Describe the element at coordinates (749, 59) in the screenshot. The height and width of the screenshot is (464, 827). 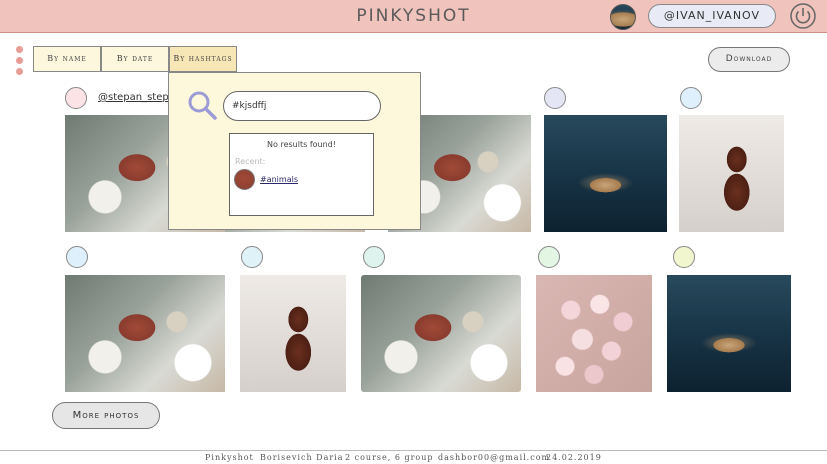
I see `download-button: Download` at that location.